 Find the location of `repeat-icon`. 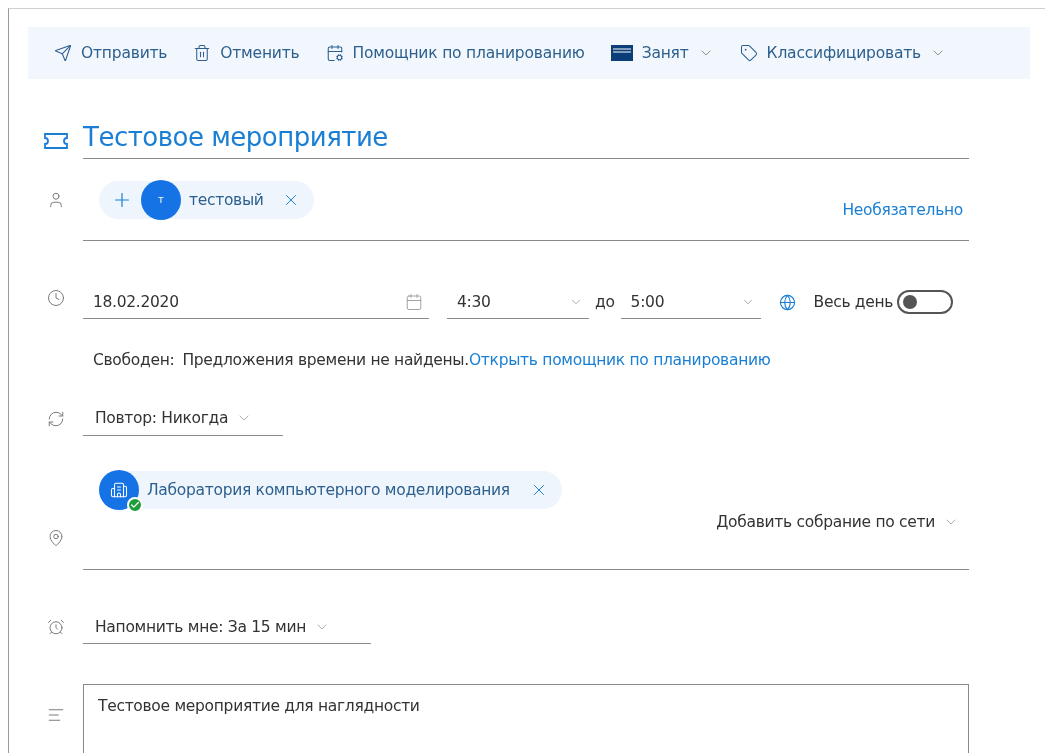

repeat-icon is located at coordinates (55, 418).